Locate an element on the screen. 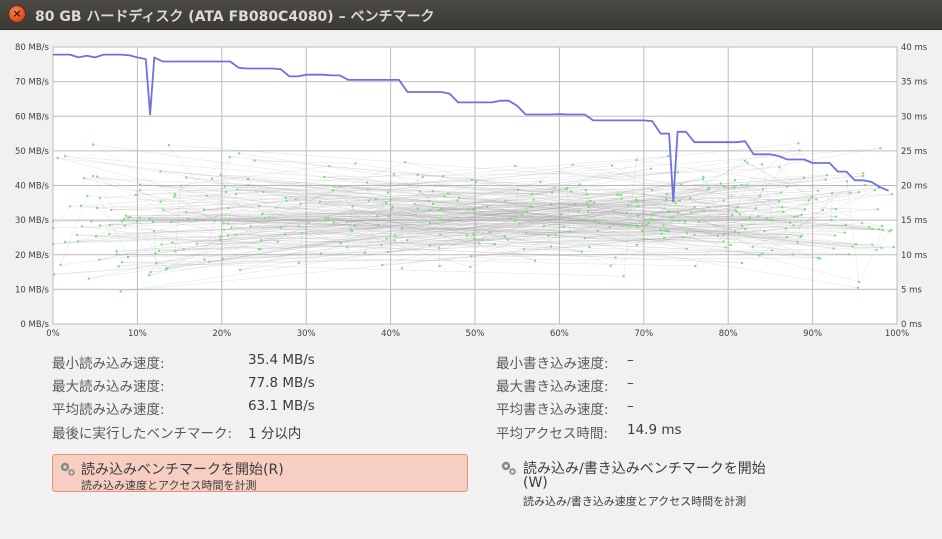  min-write-value: – is located at coordinates (630, 360).